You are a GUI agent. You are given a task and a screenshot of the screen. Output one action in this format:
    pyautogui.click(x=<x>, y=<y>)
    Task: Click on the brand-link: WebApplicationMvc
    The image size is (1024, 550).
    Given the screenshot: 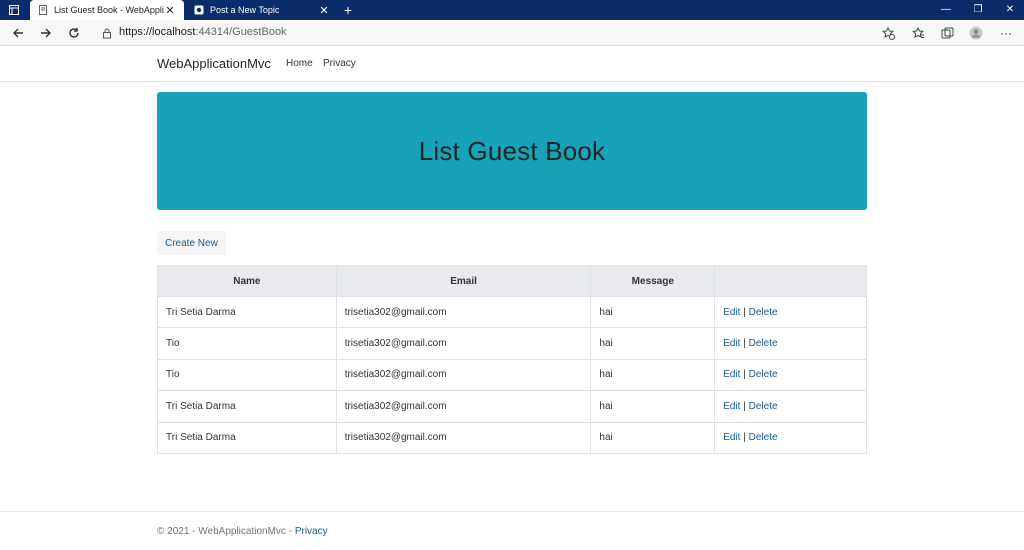 What is the action you would take?
    pyautogui.click(x=214, y=63)
    